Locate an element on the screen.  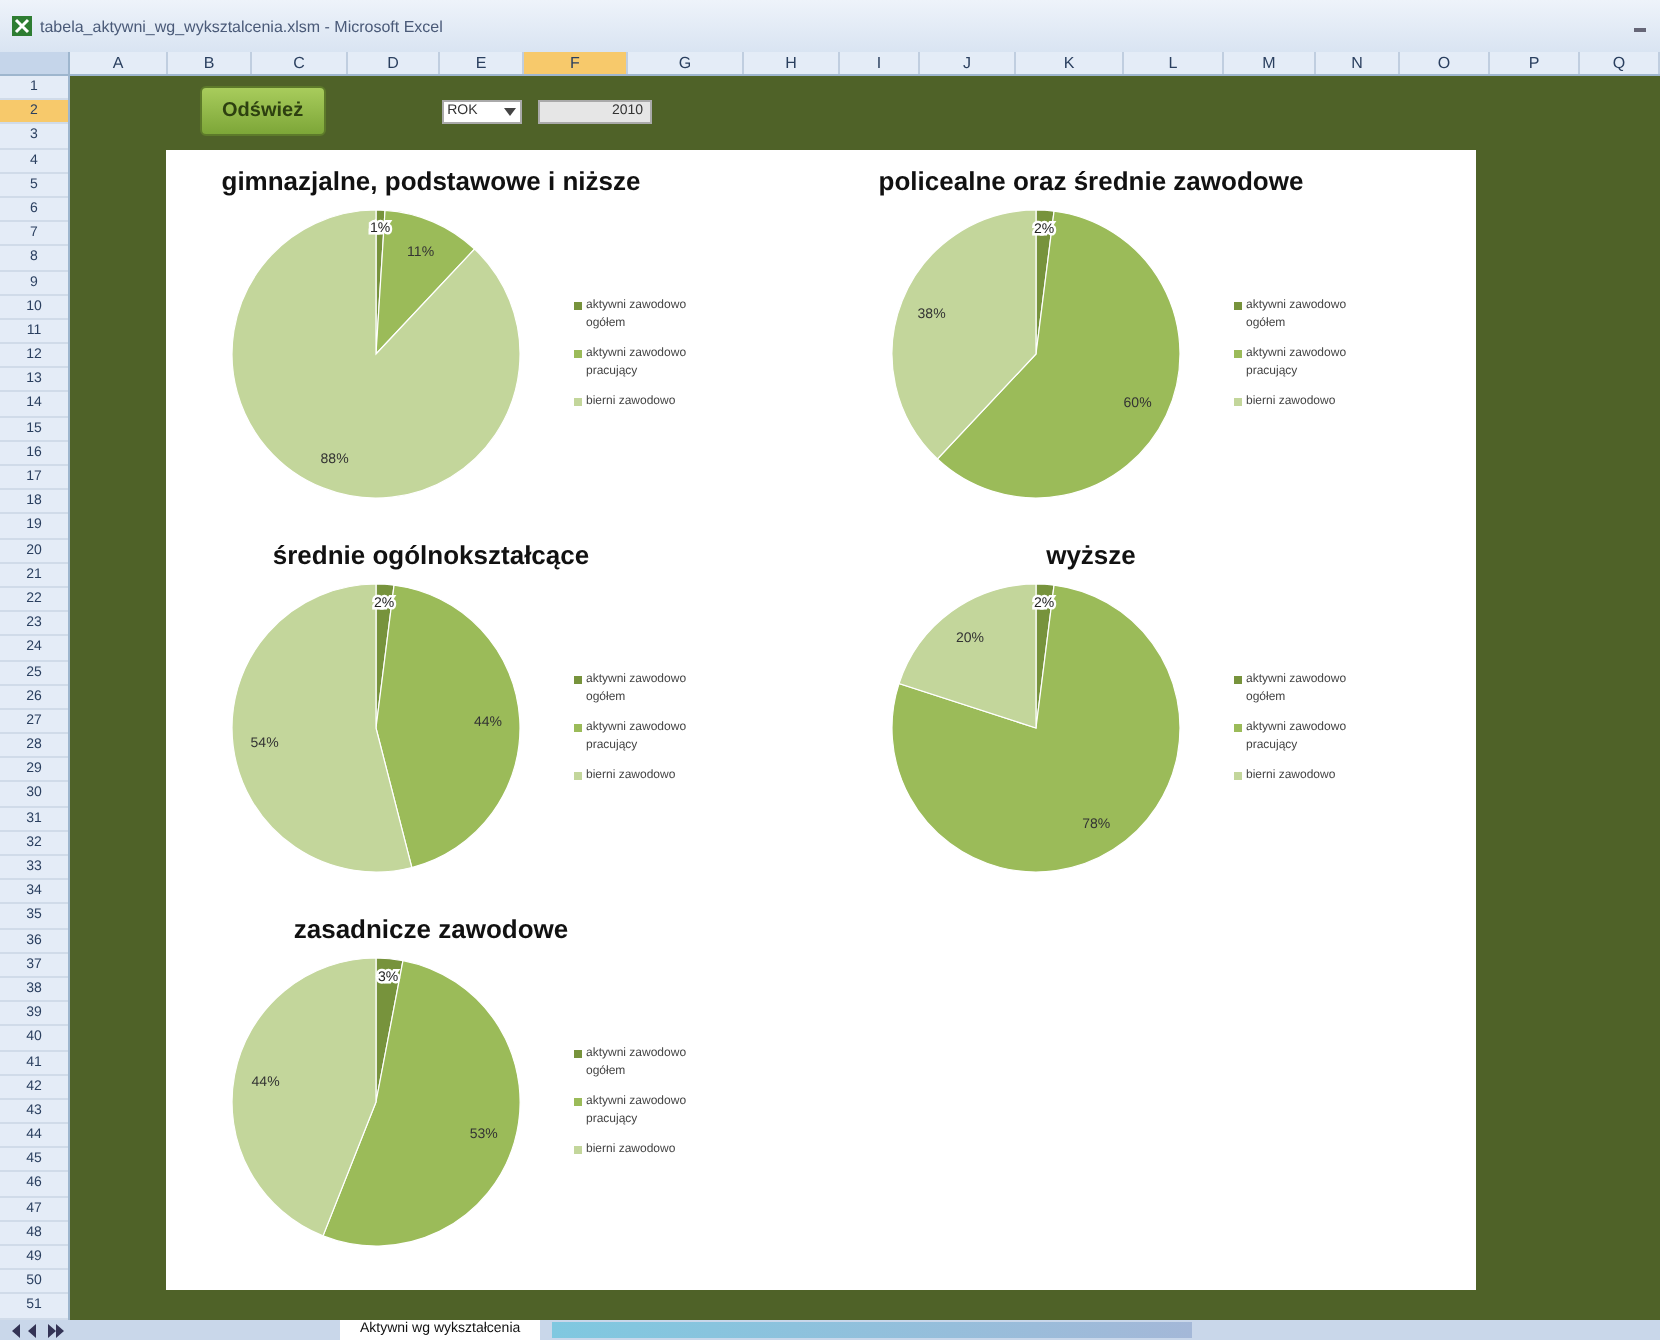
chart-title: policealne oraz średnie zawodowe is located at coordinates (1091, 181).